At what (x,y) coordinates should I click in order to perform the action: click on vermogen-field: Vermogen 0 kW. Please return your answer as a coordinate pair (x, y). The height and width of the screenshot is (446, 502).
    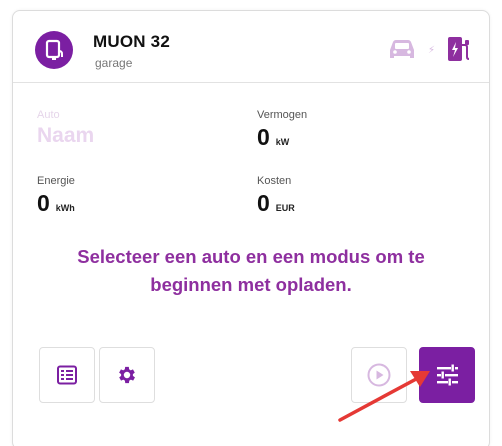
    Looking at the image, I should click on (282, 130).